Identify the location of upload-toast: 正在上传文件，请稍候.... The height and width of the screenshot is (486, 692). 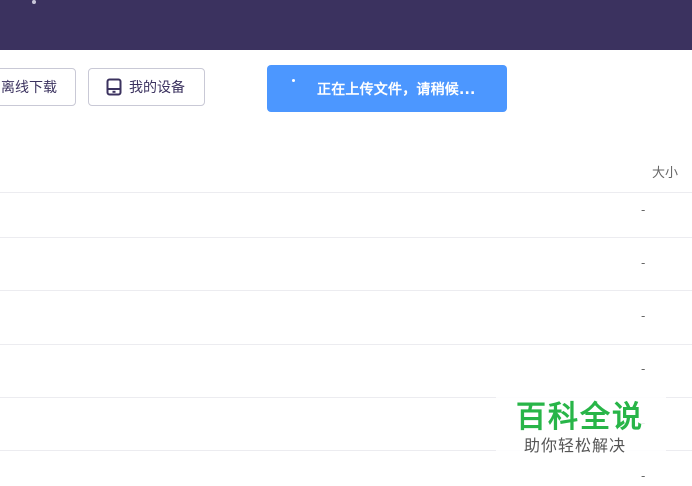
(387, 88).